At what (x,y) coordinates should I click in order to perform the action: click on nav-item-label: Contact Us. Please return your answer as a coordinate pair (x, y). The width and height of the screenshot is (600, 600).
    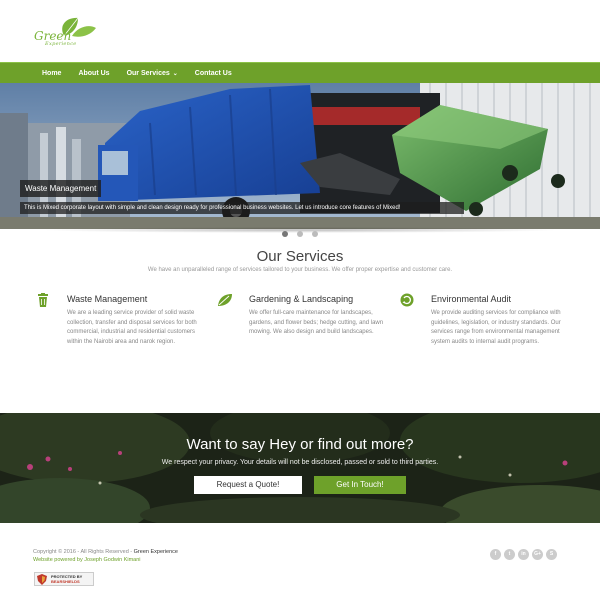
    Looking at the image, I should click on (213, 73).